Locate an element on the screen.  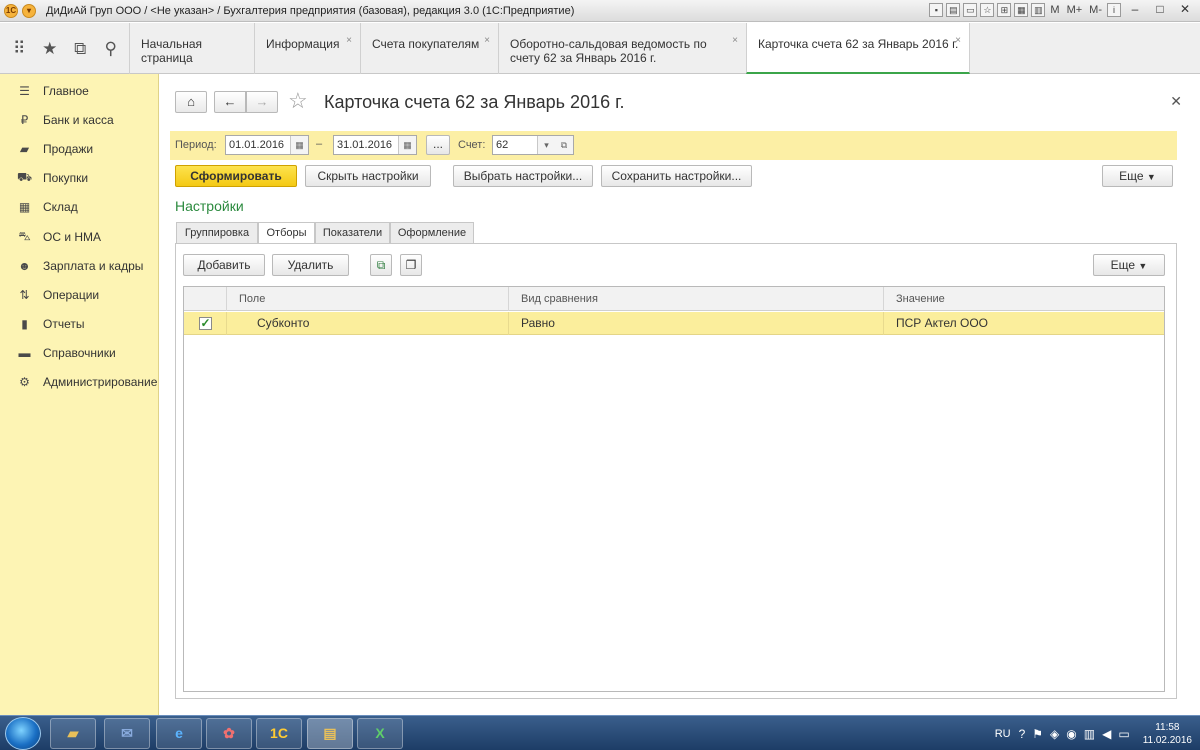
use-checkbox: ✓ is located at coordinates (205, 323).